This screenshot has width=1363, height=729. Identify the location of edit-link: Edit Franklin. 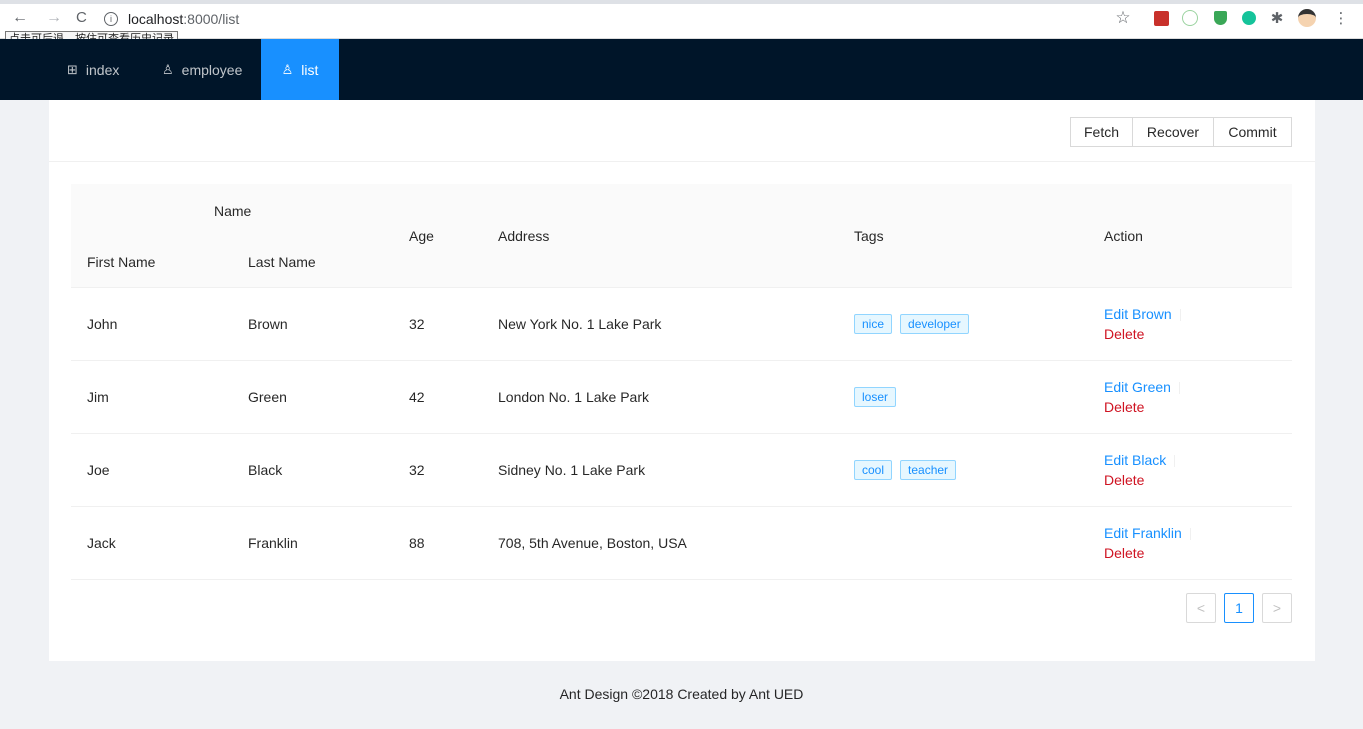
(1143, 533).